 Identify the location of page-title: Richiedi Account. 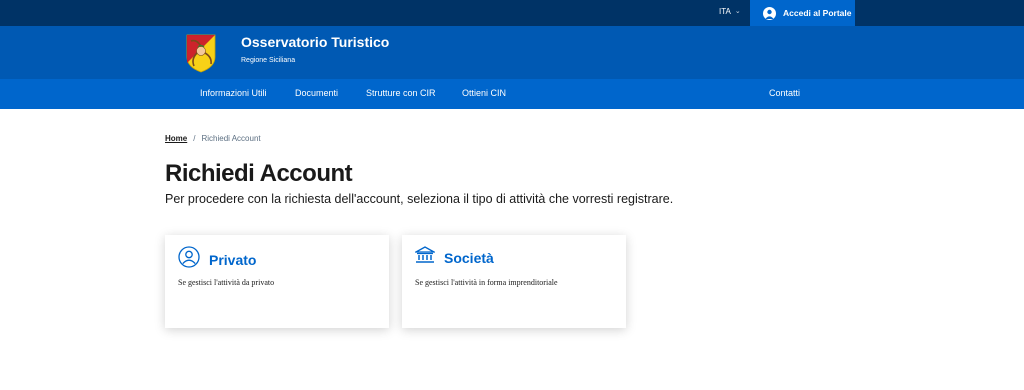
(259, 173).